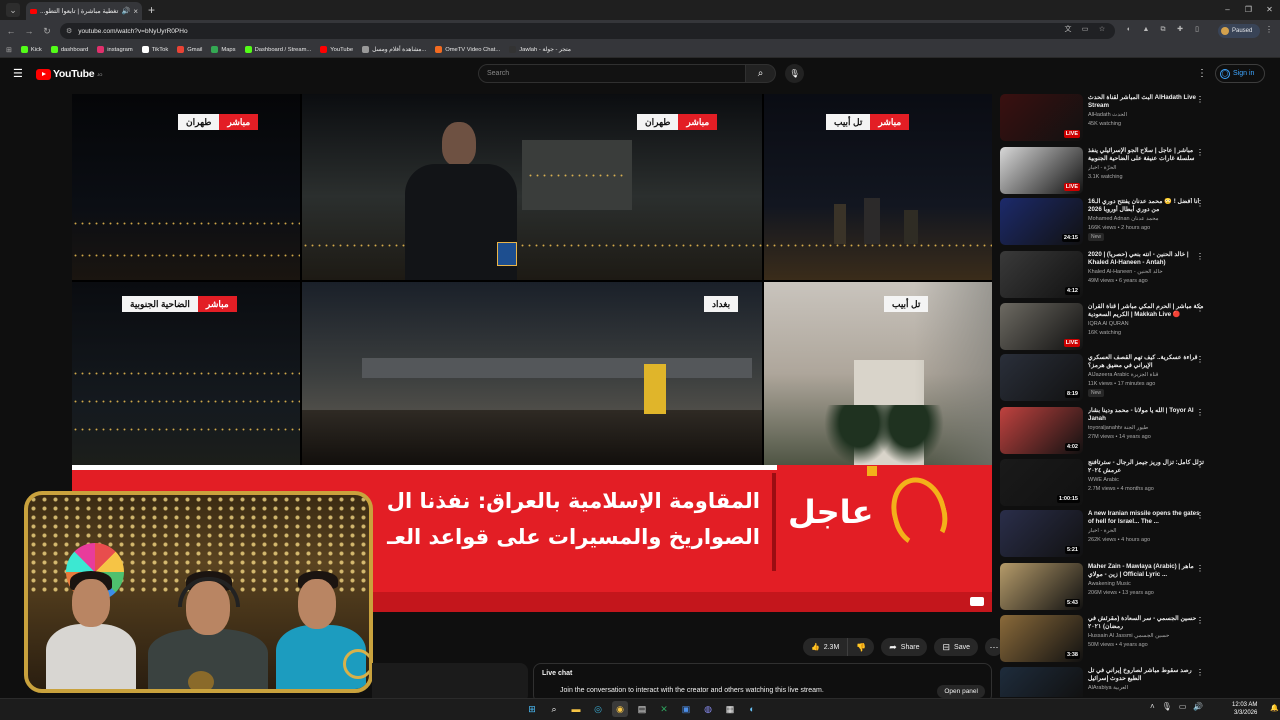  I want to click on channel-name: Khaled Al-Haneen - خالد الحنين, so click(1143, 272).